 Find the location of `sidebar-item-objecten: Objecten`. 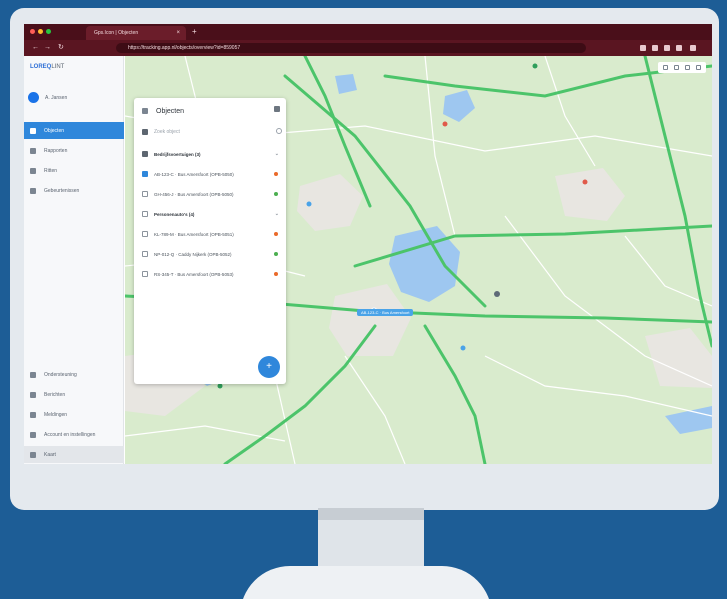

sidebar-item-objecten: Objecten is located at coordinates (74, 130).